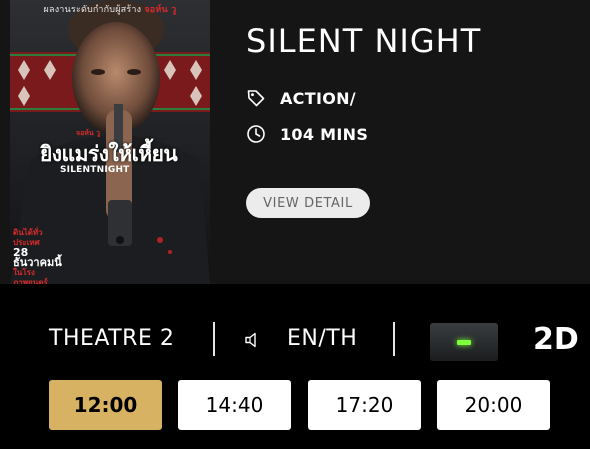 This screenshot has height=449, width=590. I want to click on poster-title-en: SILENTNIGHT, so click(95, 170).